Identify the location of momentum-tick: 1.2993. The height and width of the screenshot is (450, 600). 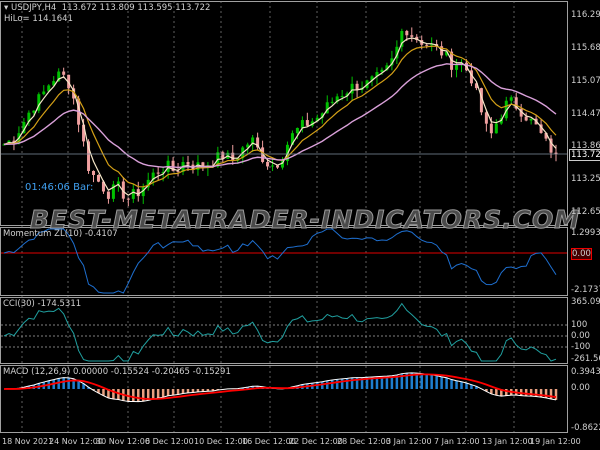
(585, 233).